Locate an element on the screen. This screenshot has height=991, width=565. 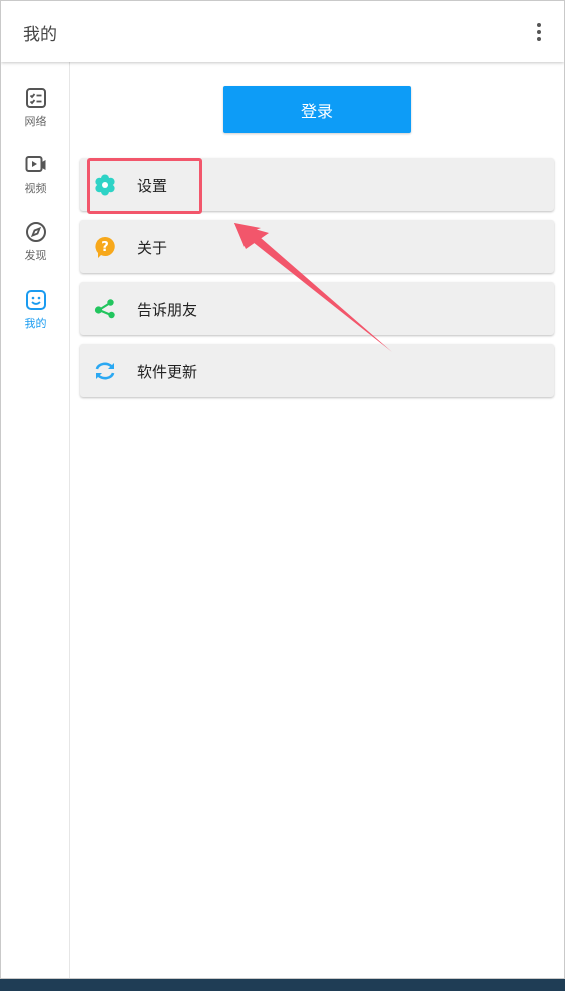
page-title: 我的 is located at coordinates (40, 35).